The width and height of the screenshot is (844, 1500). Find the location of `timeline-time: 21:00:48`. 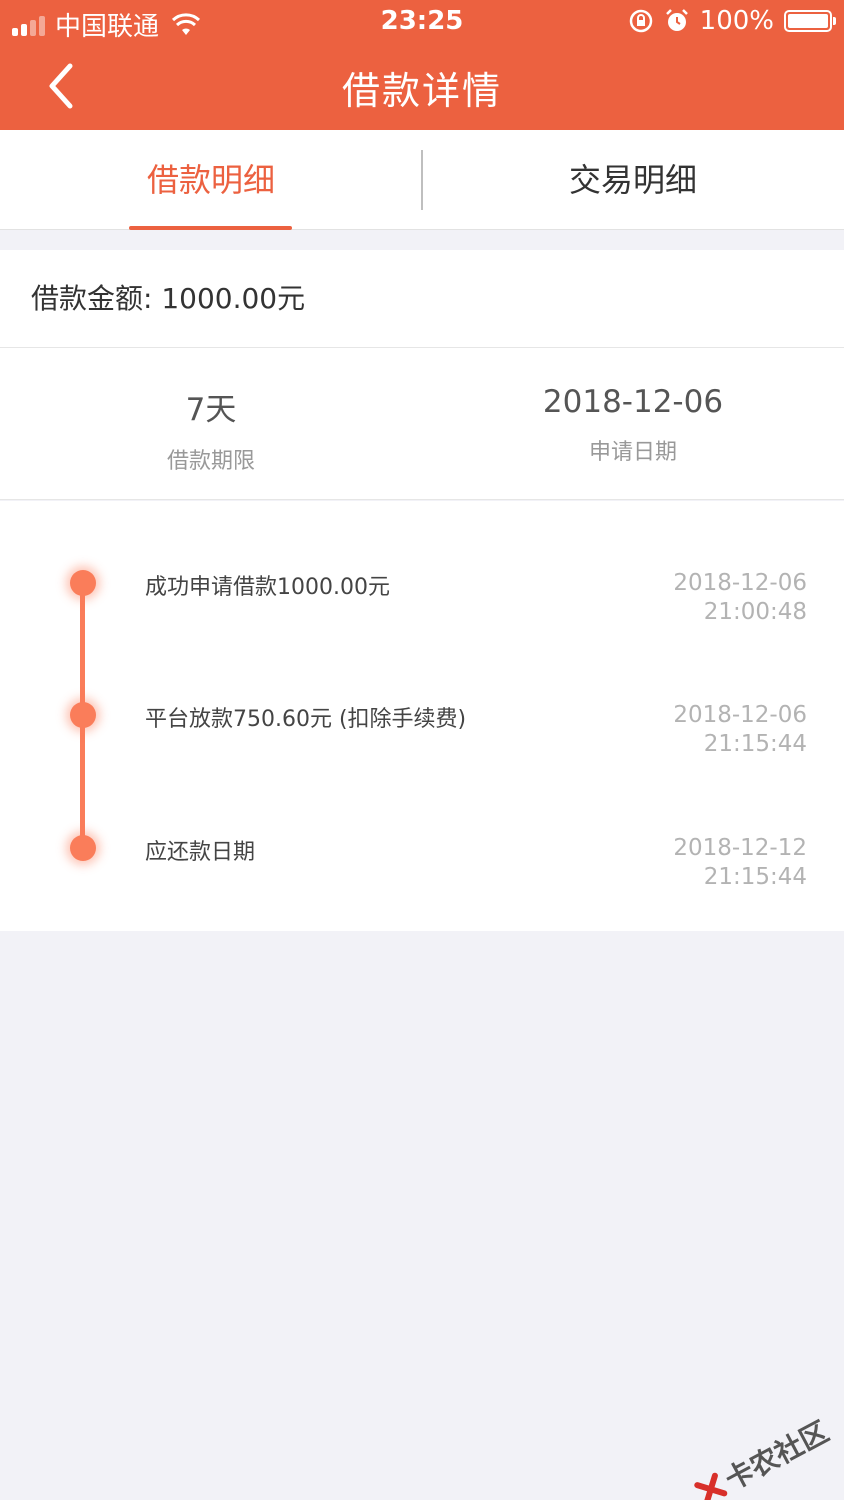

timeline-time: 21:00:48 is located at coordinates (755, 612).